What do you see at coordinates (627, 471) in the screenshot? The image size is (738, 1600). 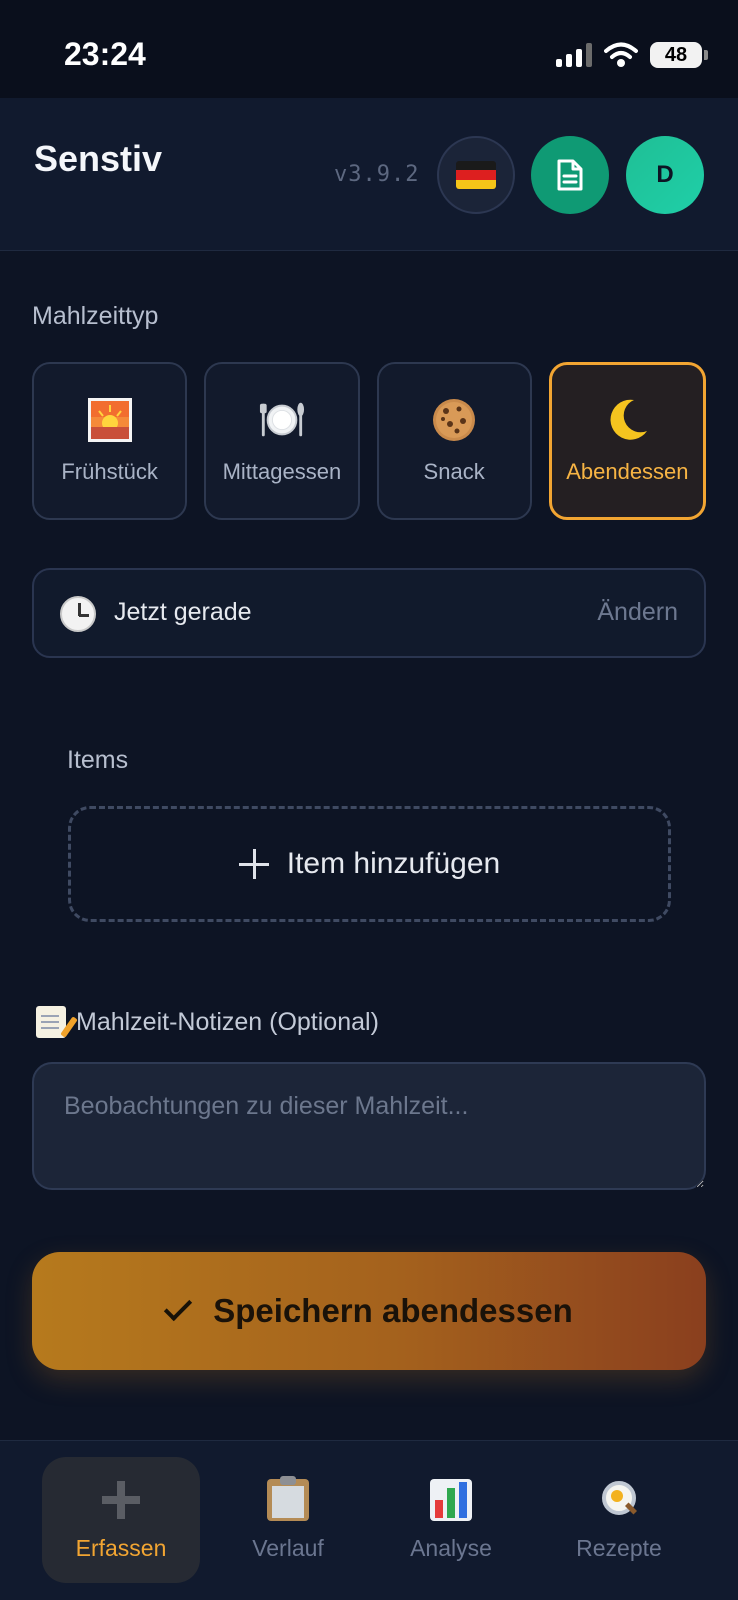 I see `meal-option-label: Abendessen` at bounding box center [627, 471].